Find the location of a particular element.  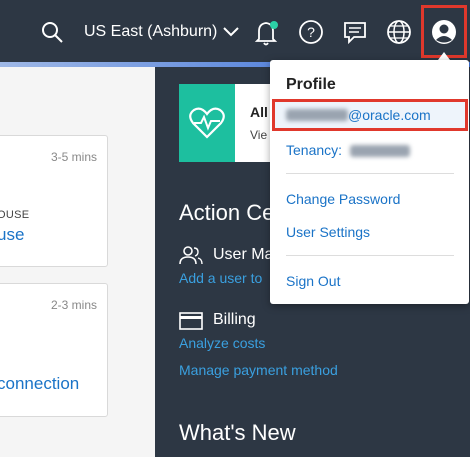

user-management-label: User Ma is located at coordinates (243, 254).